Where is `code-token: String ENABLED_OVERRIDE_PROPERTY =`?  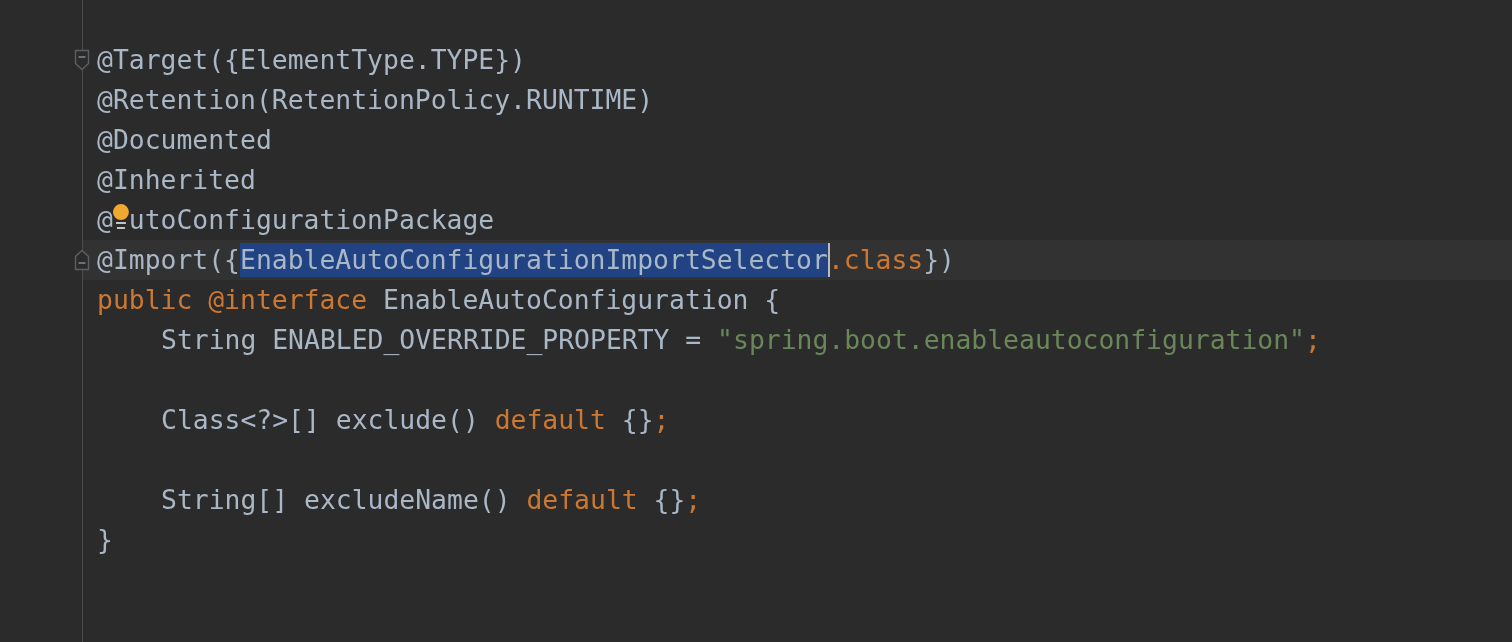
code-token: String ENABLED_OVERRIDE_PROPERTY = is located at coordinates (431, 340).